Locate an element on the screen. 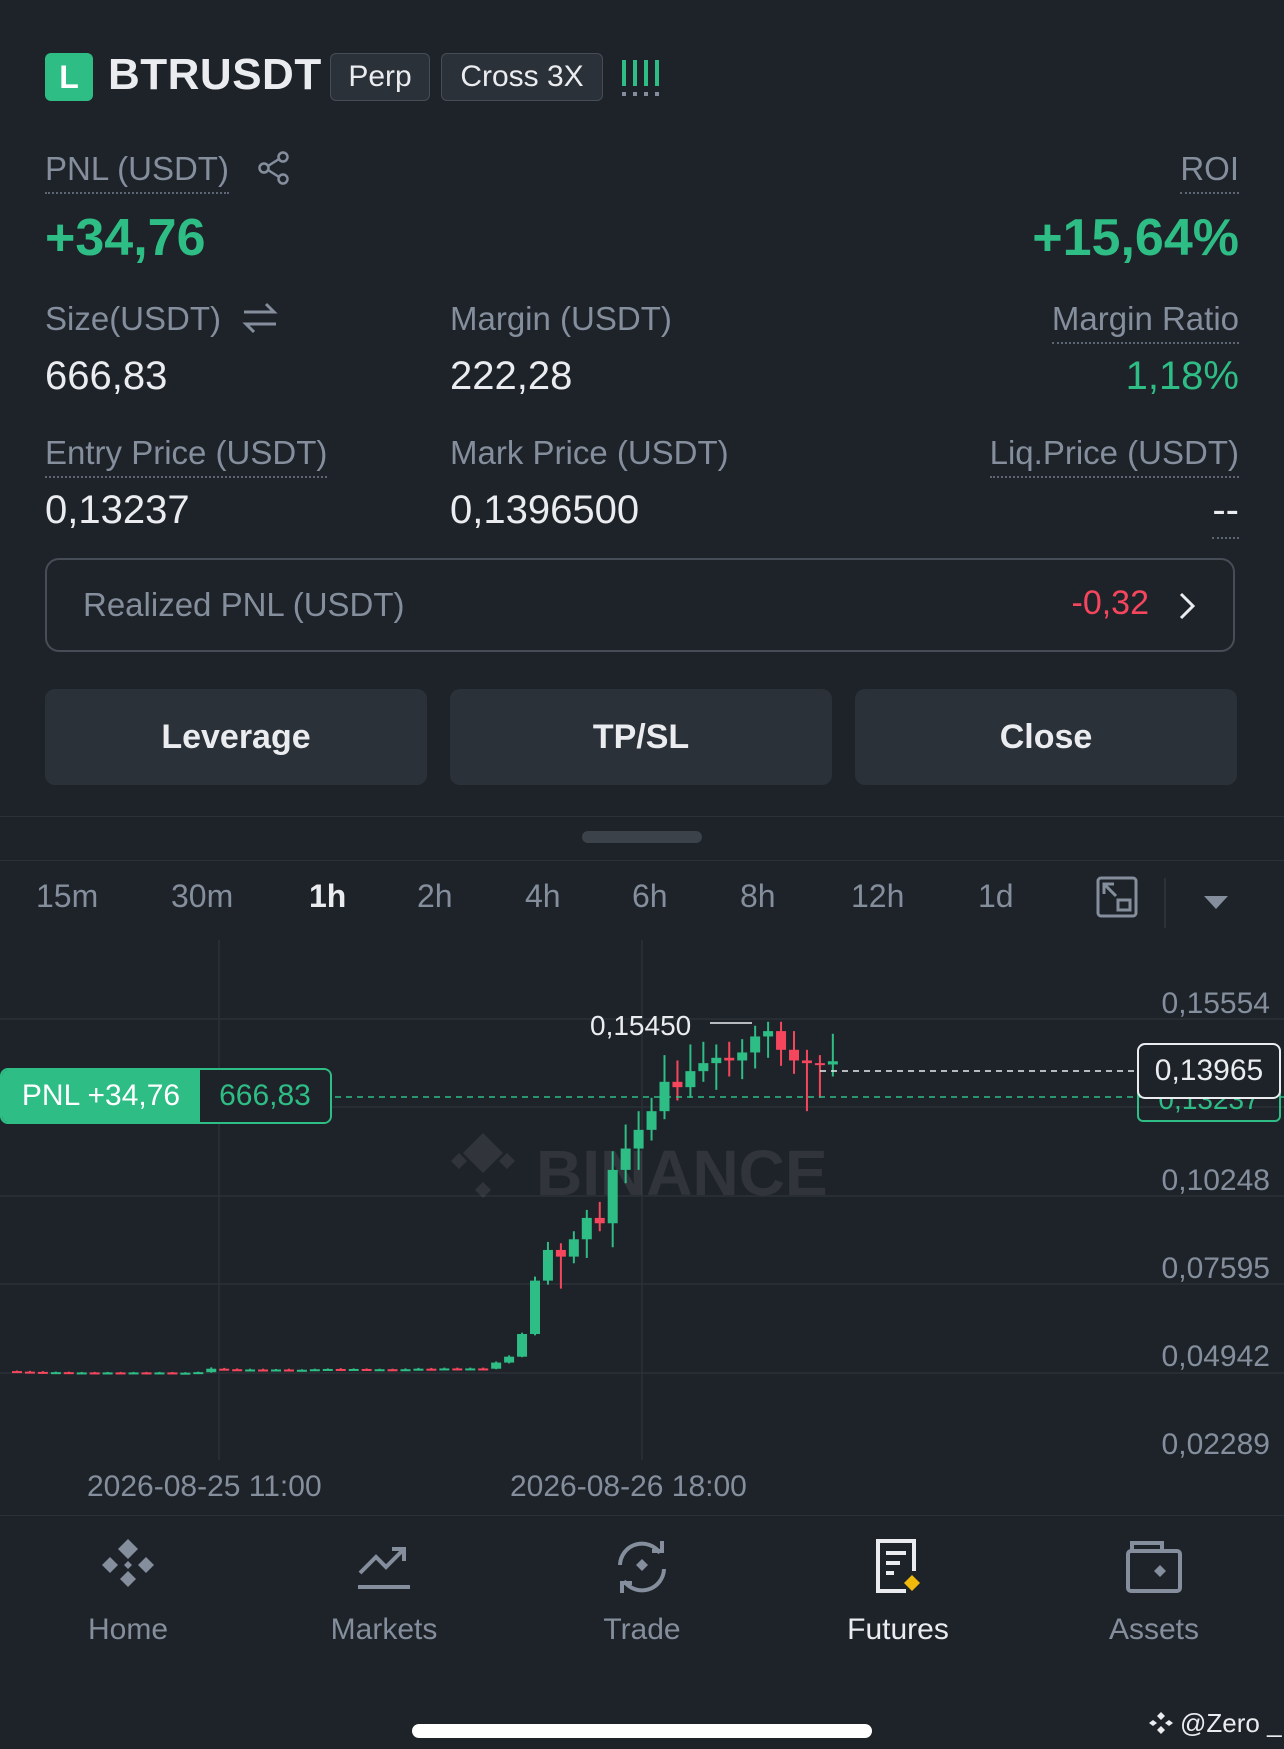  margin-value: 222,28 is located at coordinates (511, 376).